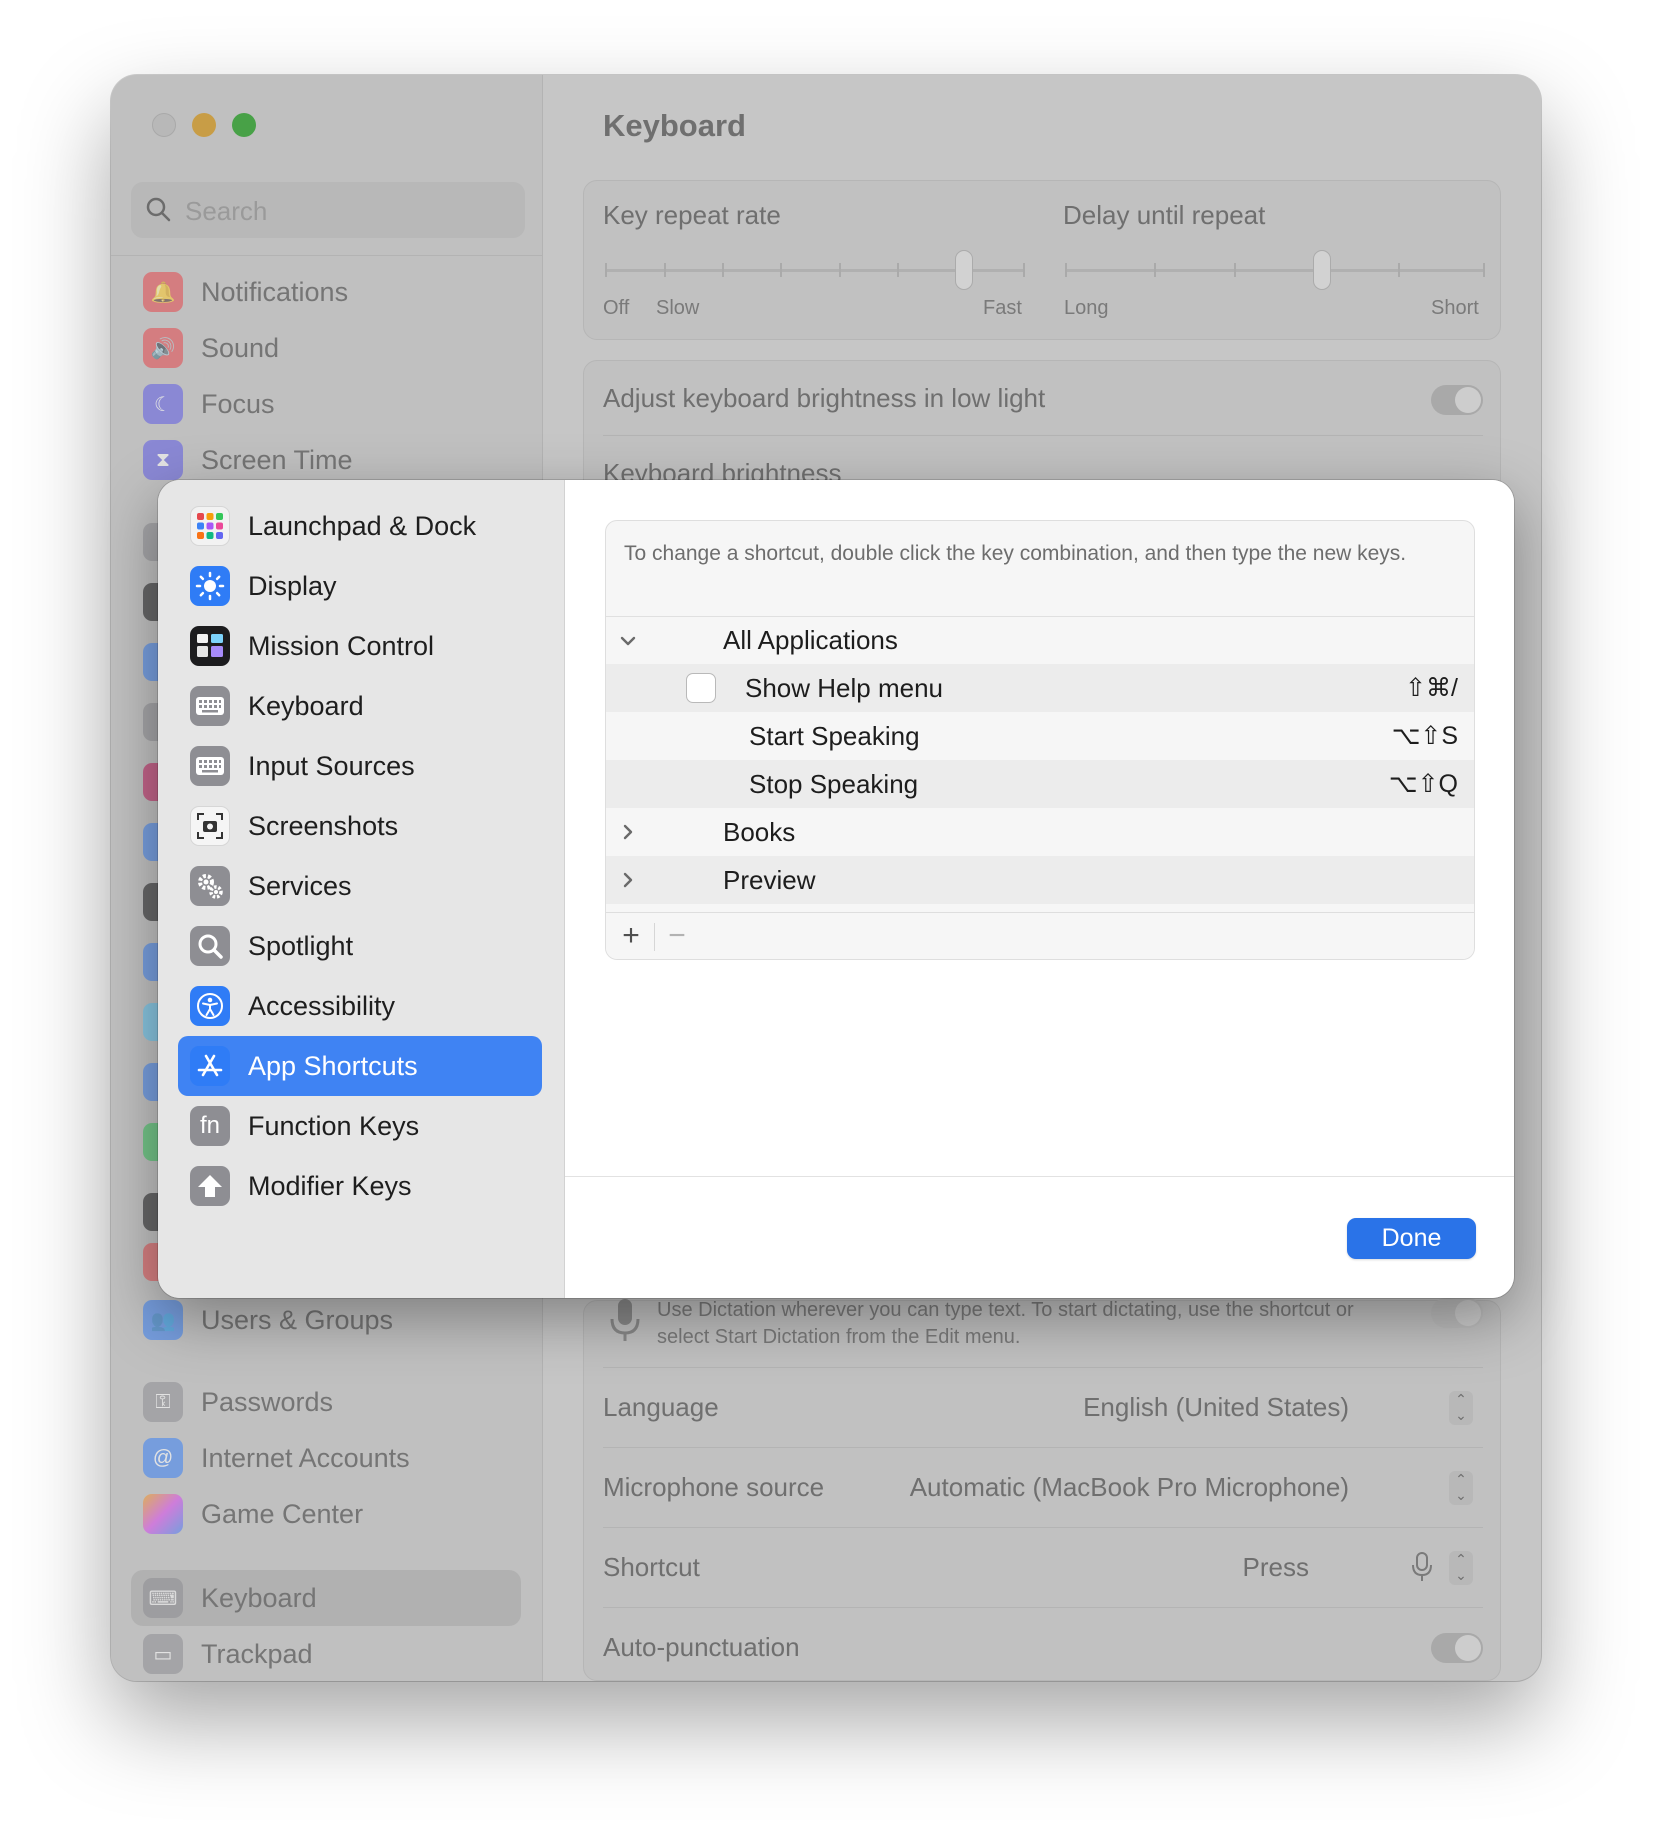 The width and height of the screenshot is (1654, 1832). Describe the element at coordinates (245, 292) in the screenshot. I see `sidebar-item-notifications: 🔔 Notifications` at that location.